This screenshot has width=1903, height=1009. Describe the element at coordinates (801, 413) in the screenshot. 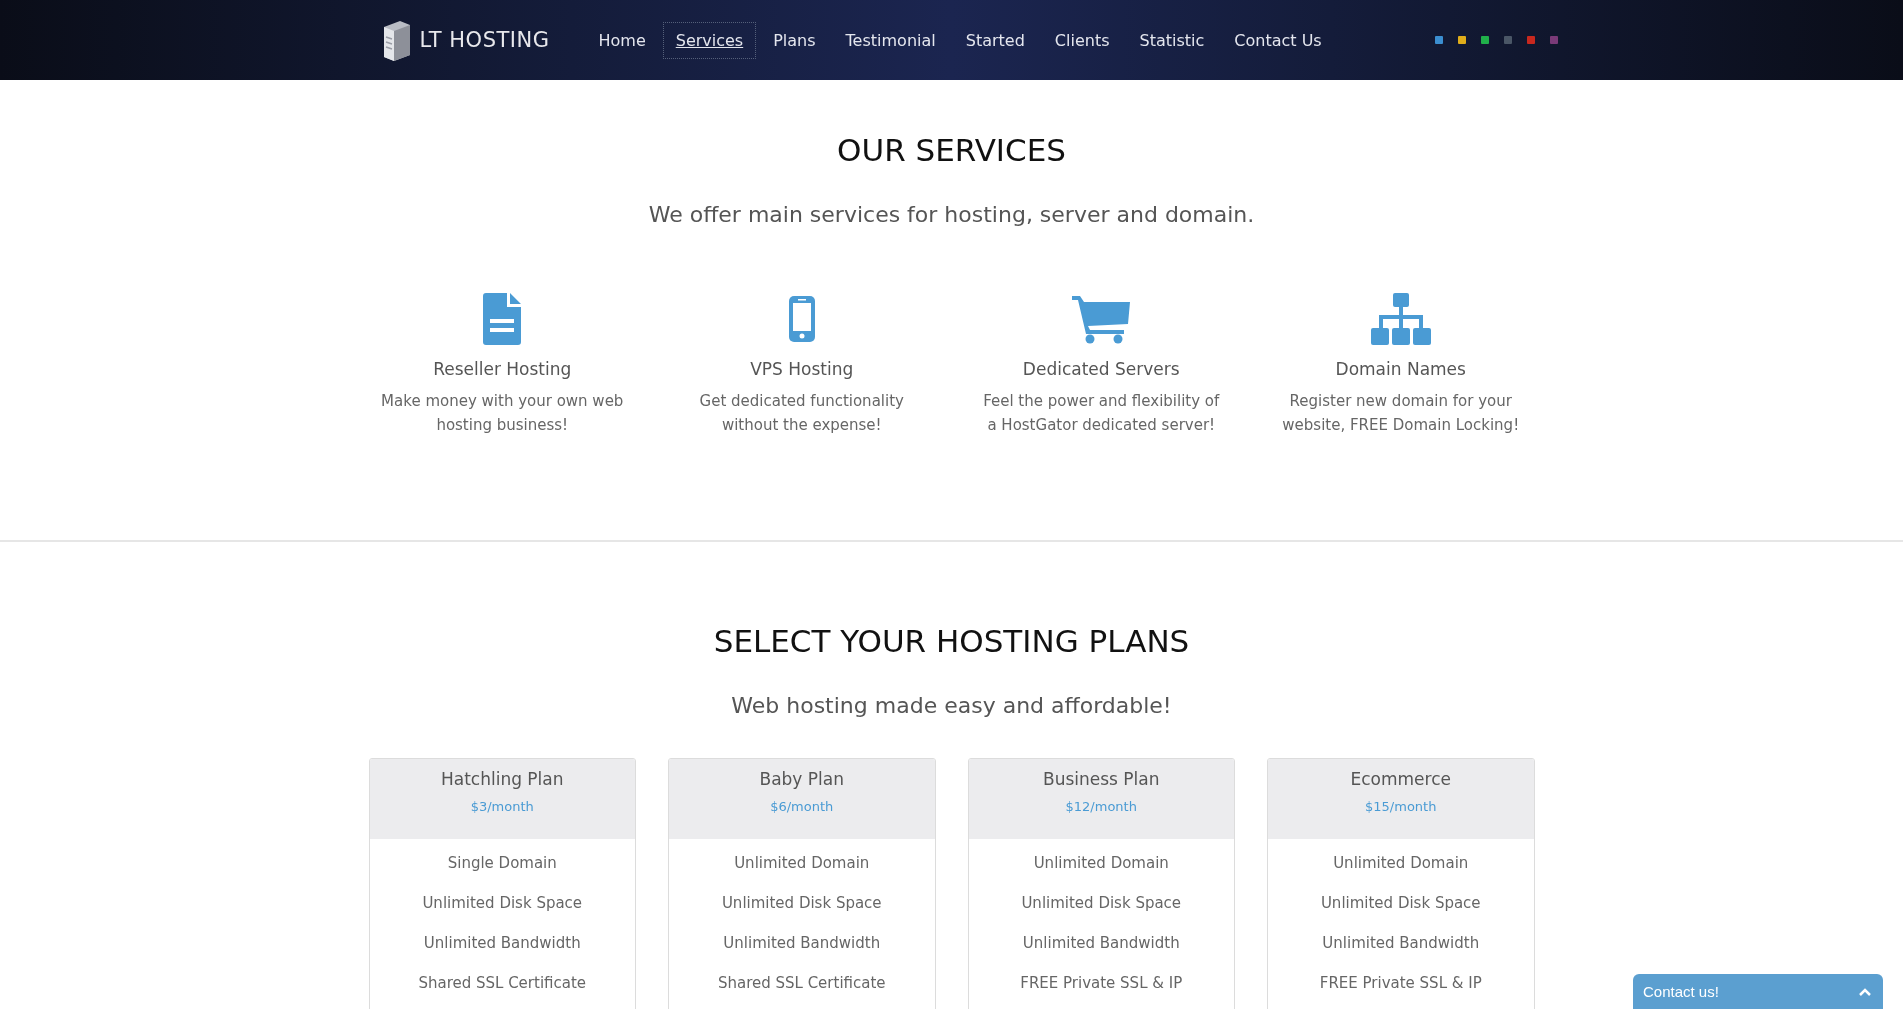

I see `service-description: Get dedicated functionality without the expense!` at that location.